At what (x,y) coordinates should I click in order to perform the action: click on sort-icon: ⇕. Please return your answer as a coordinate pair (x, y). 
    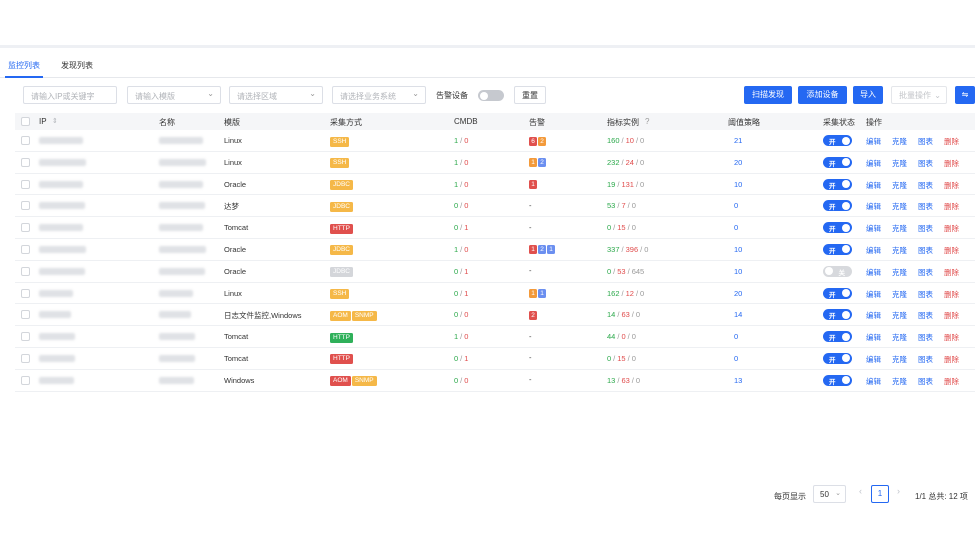
    Looking at the image, I should click on (55, 121).